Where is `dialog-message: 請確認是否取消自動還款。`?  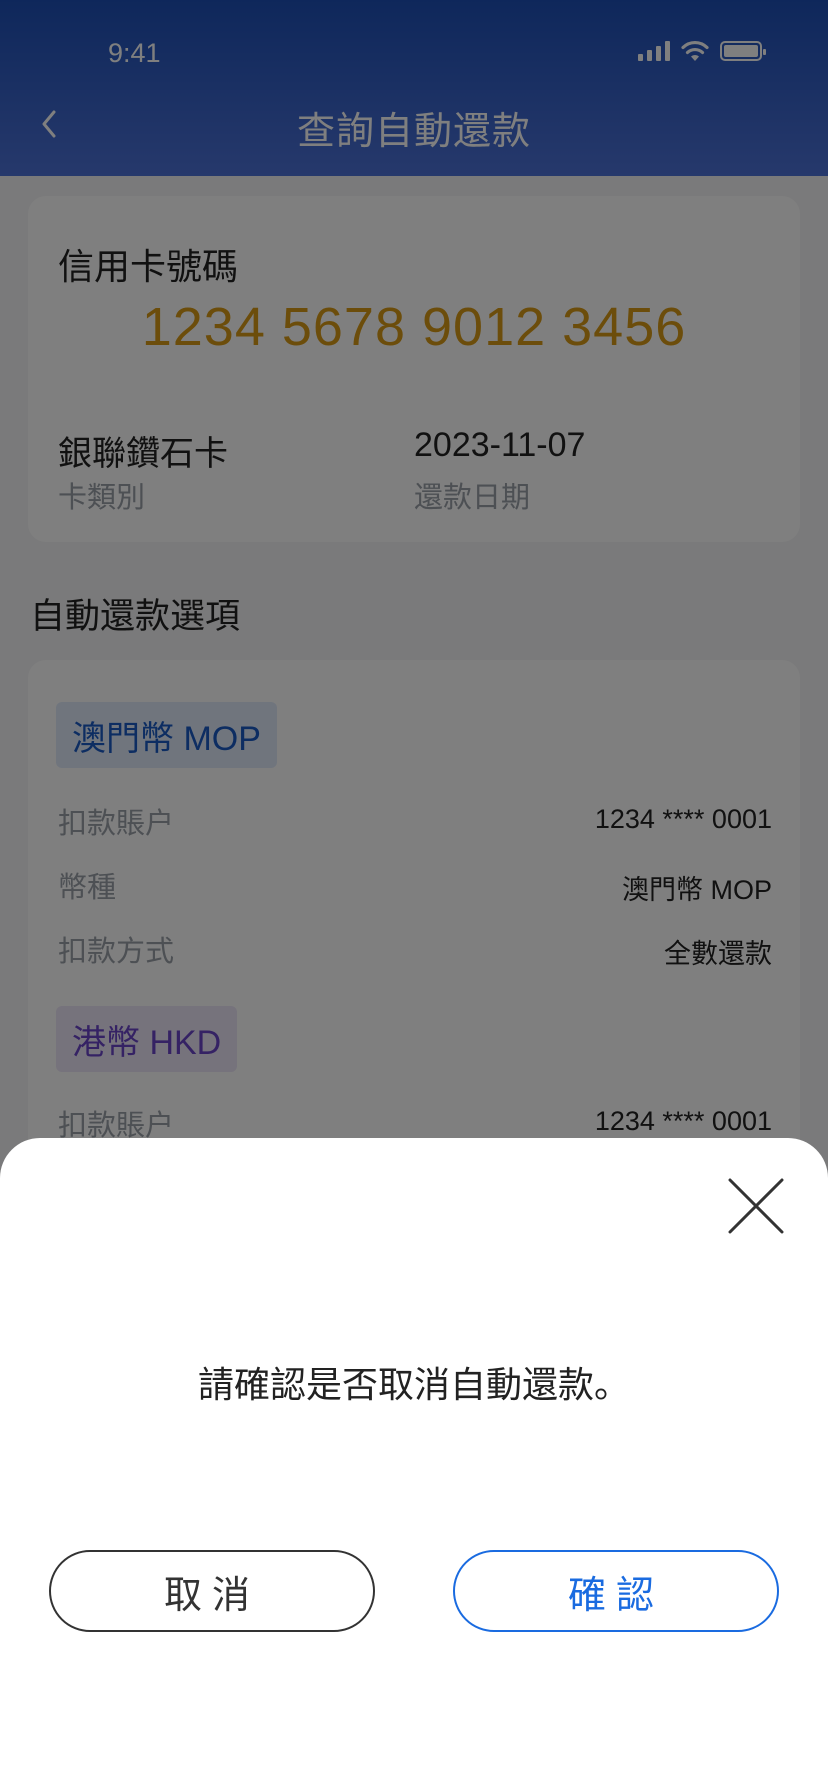
dialog-message: 請確認是否取消自動還款。 is located at coordinates (413, 1384).